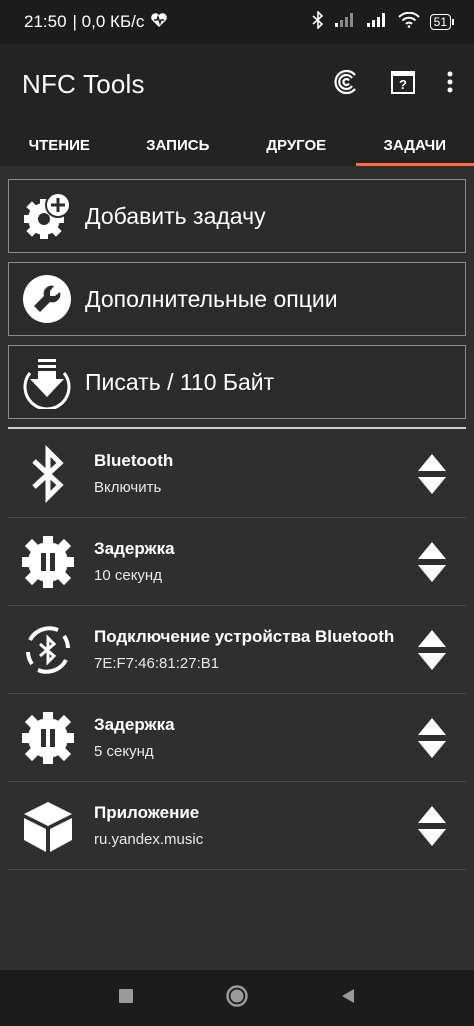 This screenshot has height=1026, width=474. Describe the element at coordinates (126, 998) in the screenshot. I see `recents-icon` at that location.